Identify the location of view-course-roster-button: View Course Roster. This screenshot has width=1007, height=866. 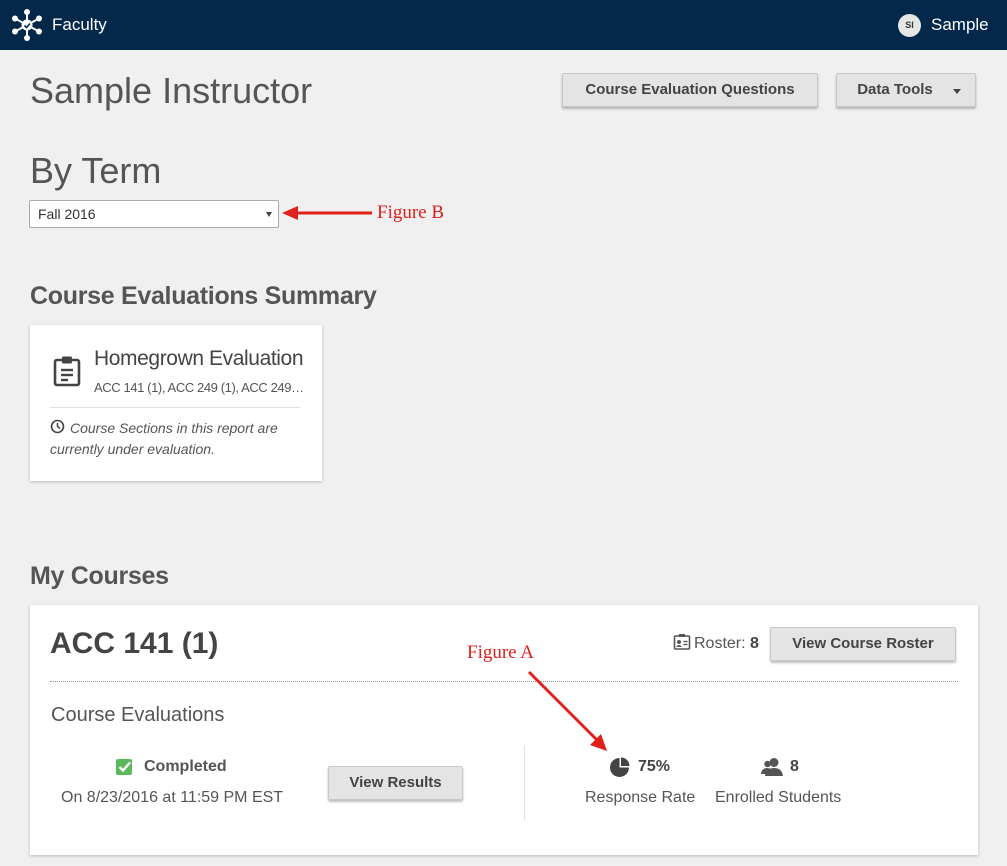
(863, 644).